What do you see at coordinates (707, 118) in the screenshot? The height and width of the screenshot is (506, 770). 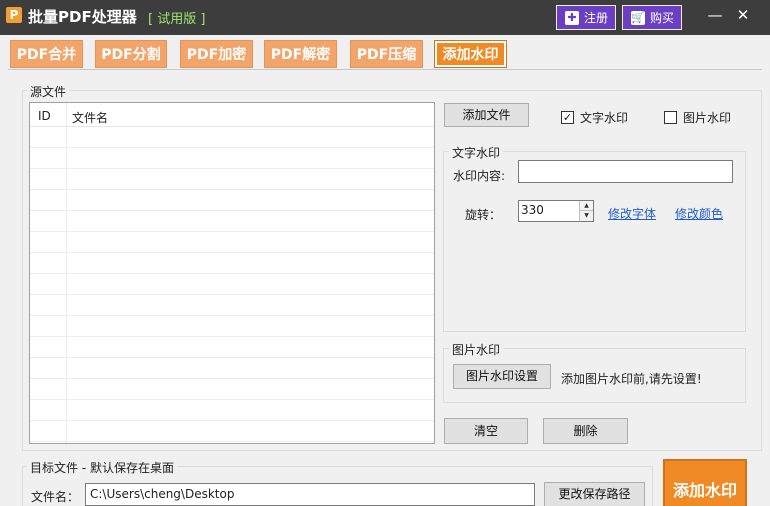 I see `image-watermark-check-label: 图片水印` at bounding box center [707, 118].